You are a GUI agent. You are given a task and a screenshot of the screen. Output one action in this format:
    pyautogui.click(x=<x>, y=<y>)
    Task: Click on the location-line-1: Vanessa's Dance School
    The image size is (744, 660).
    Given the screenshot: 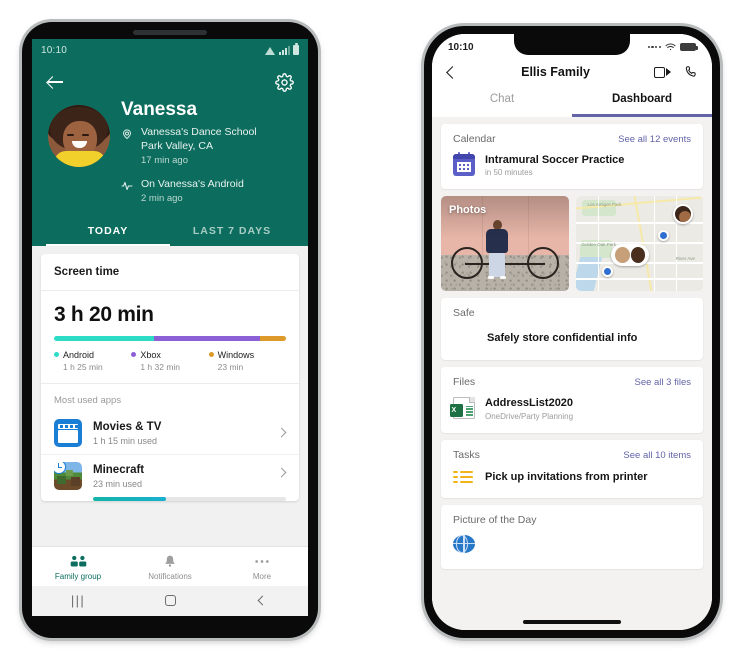 What is the action you would take?
    pyautogui.click(x=199, y=131)
    